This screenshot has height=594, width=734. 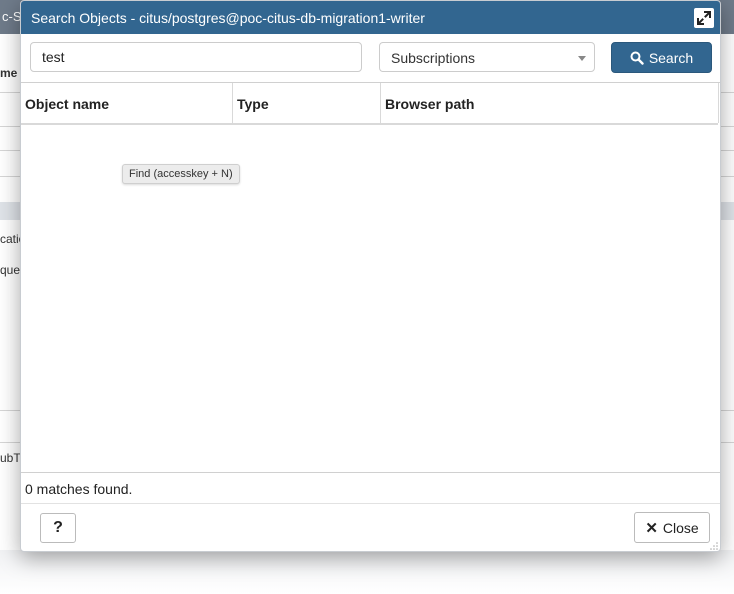 I want to click on background-text-fragment: que, so click(x=10, y=270).